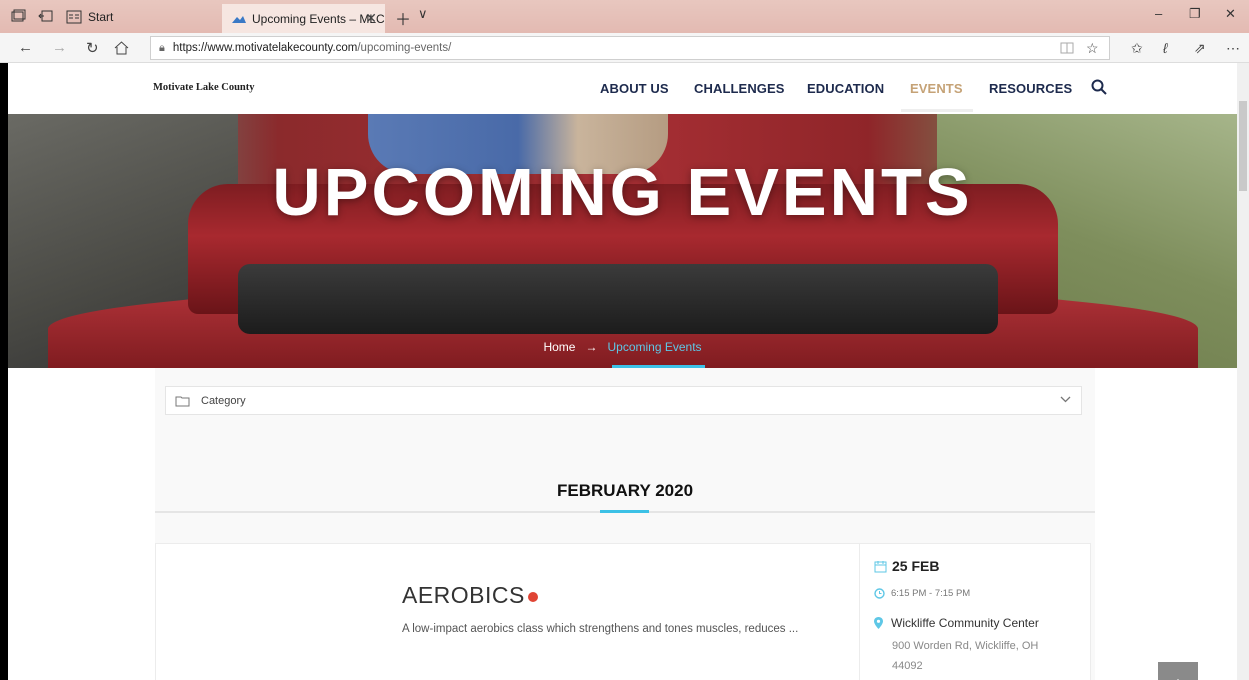 The height and width of the screenshot is (680, 1249). Describe the element at coordinates (101, 17) in the screenshot. I see `tab-start-label: Start` at that location.